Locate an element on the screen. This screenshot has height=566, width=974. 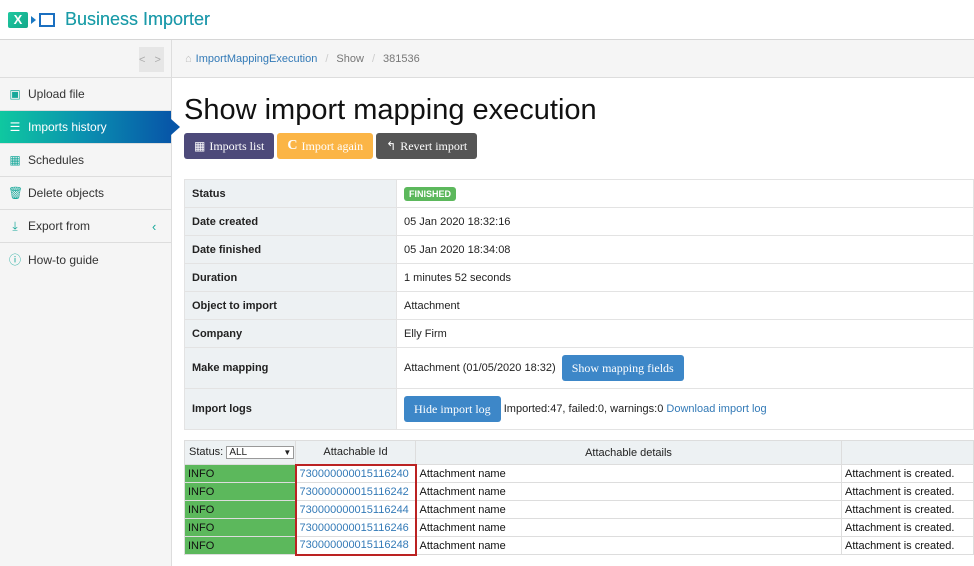
revert-import-button: ↰ Revert import is located at coordinates (427, 146).